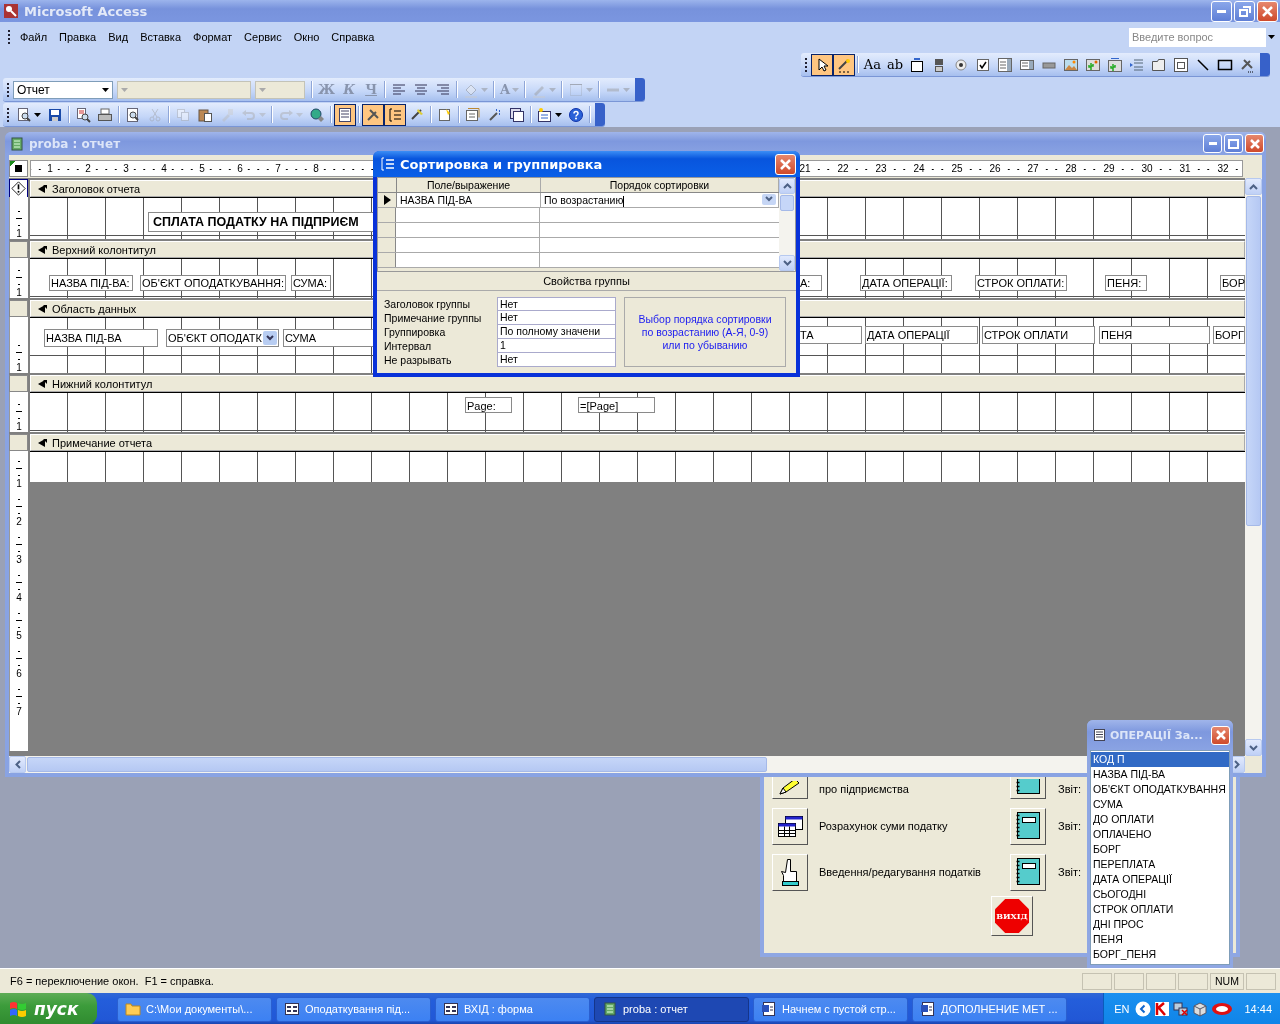 The height and width of the screenshot is (1024, 1280). I want to click on status-text: F6 = переключение окон. F1 = справка., so click(112, 981).